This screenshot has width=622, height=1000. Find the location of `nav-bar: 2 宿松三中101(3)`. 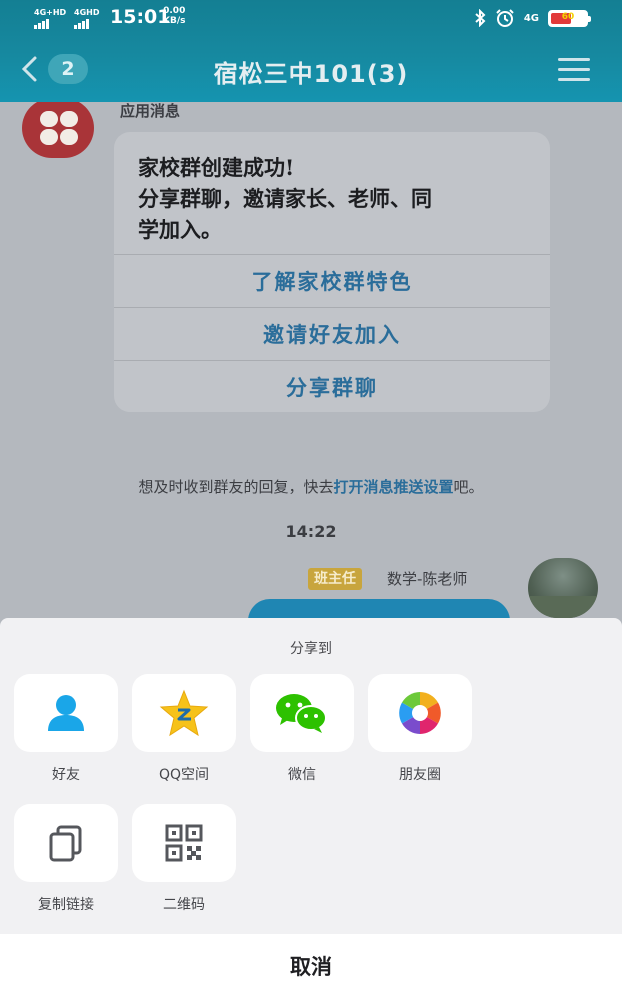

nav-bar: 2 宿松三中101(3) is located at coordinates (311, 70).